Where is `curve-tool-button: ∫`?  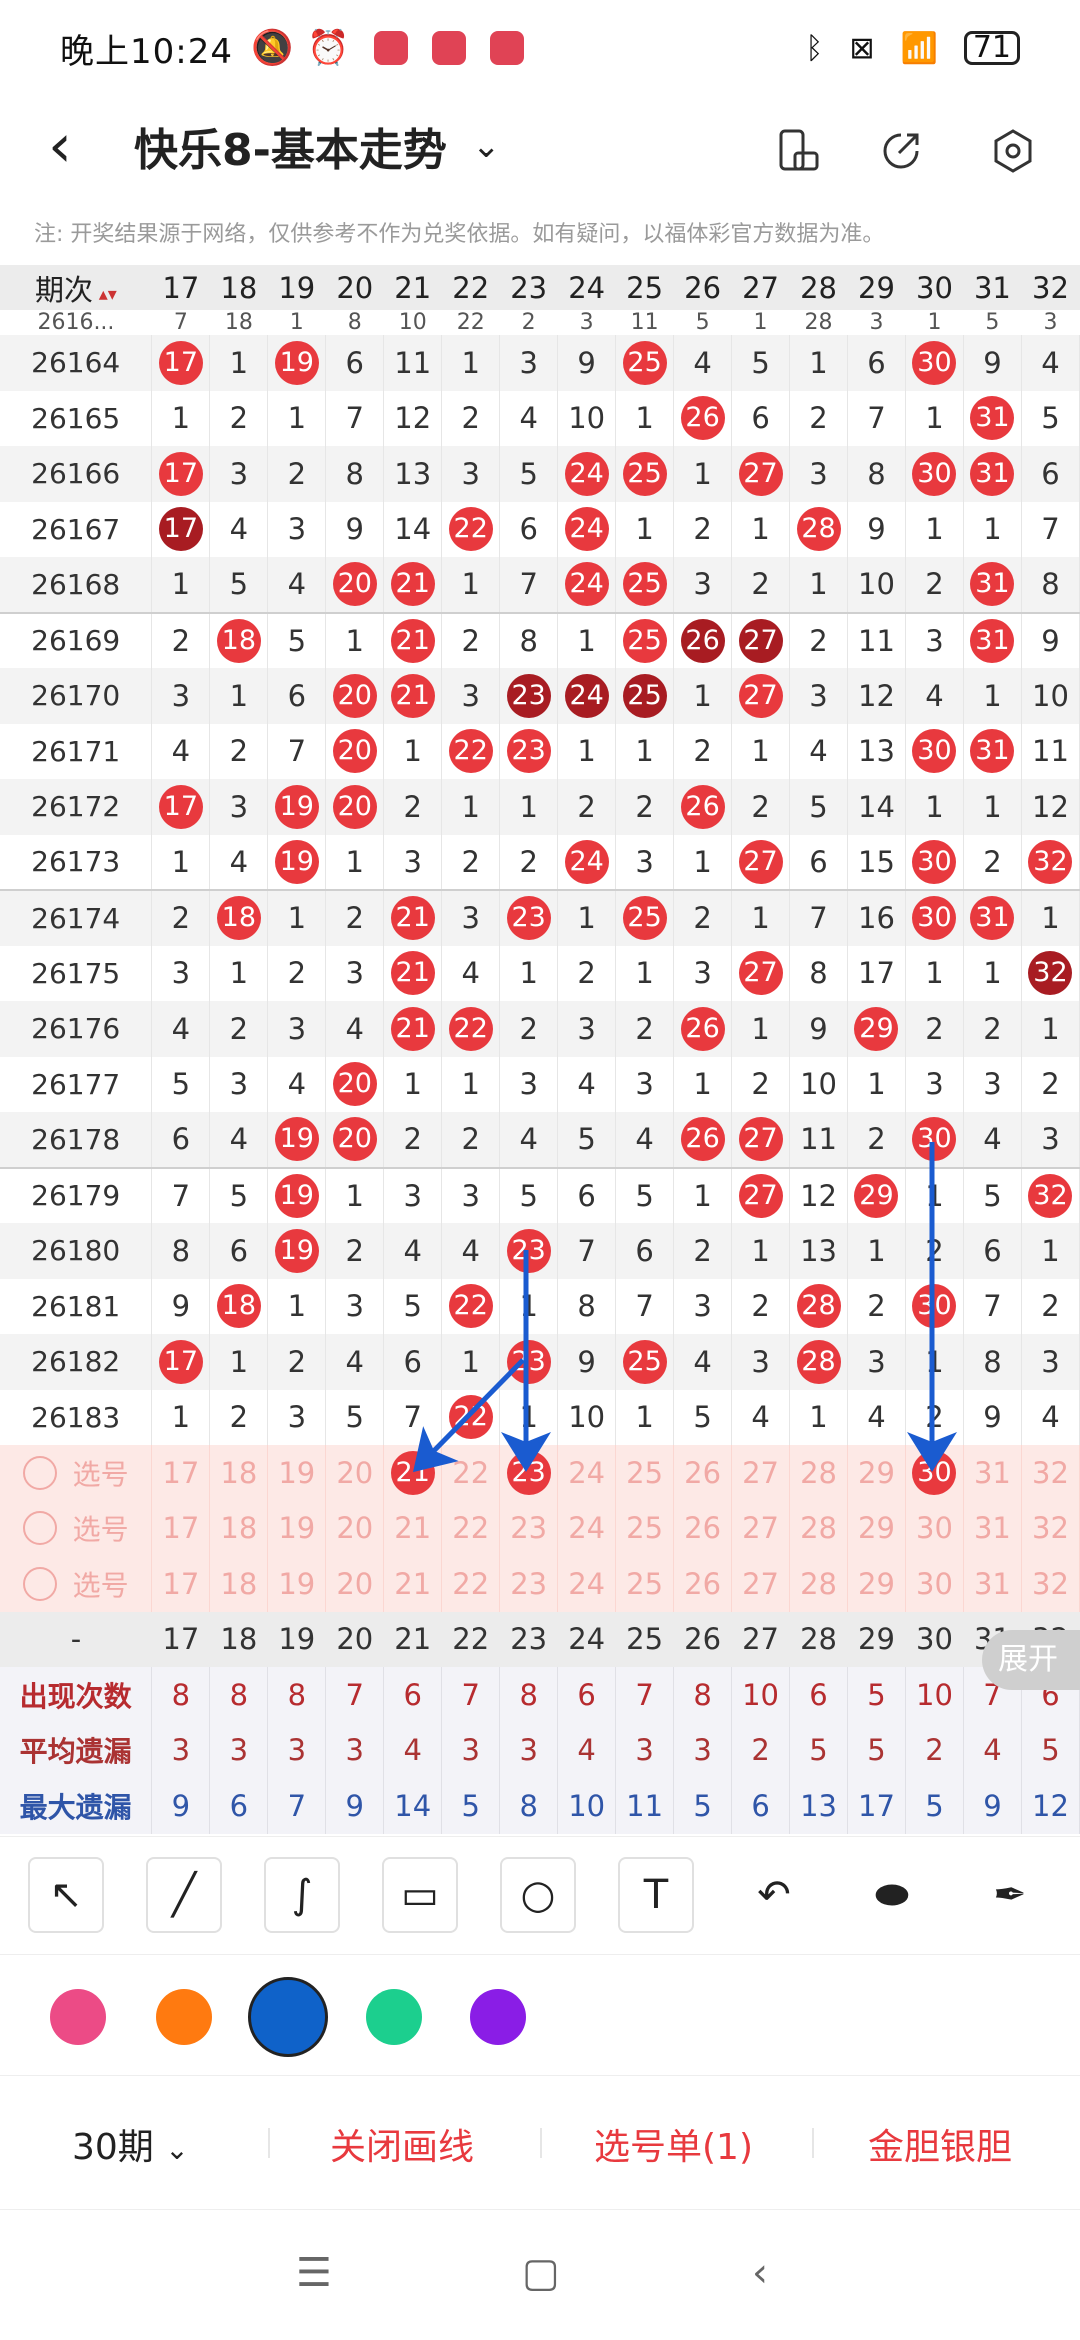
curve-tool-button: ∫ is located at coordinates (302, 1895).